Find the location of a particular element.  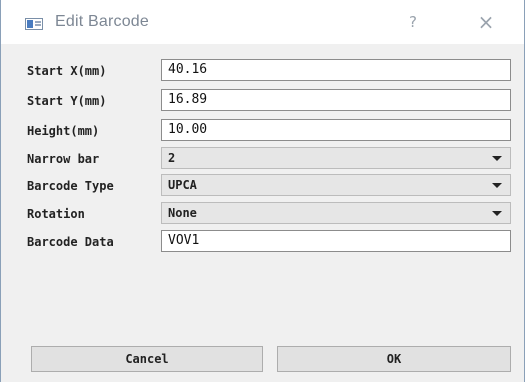

barcode-data-row: Barcode Data VOV1 is located at coordinates (262, 242).